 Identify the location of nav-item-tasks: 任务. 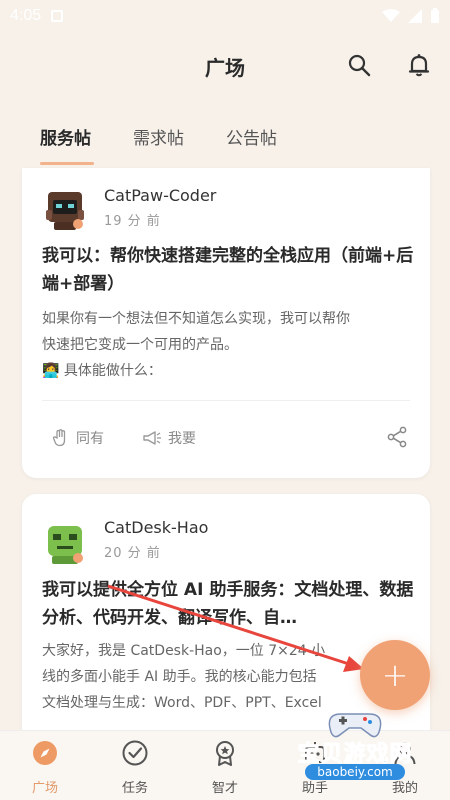
(135, 767).